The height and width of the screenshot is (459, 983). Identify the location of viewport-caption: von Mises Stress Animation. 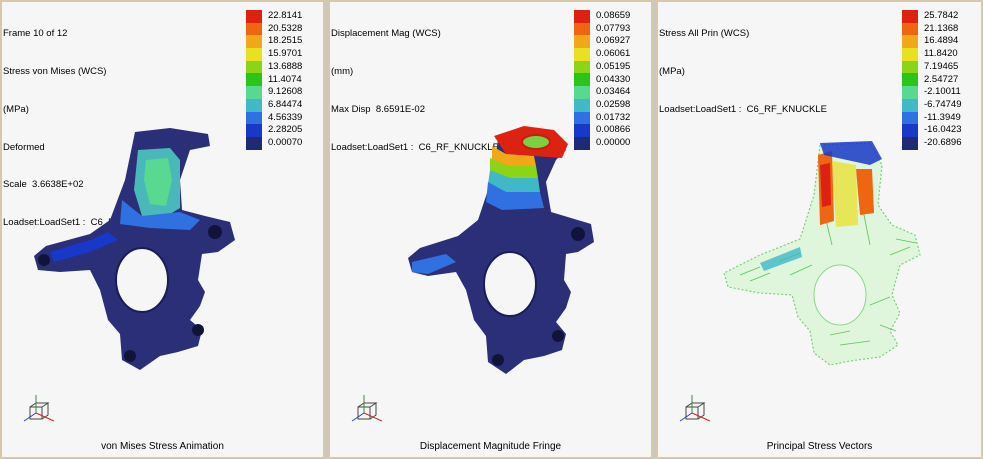
(162, 446).